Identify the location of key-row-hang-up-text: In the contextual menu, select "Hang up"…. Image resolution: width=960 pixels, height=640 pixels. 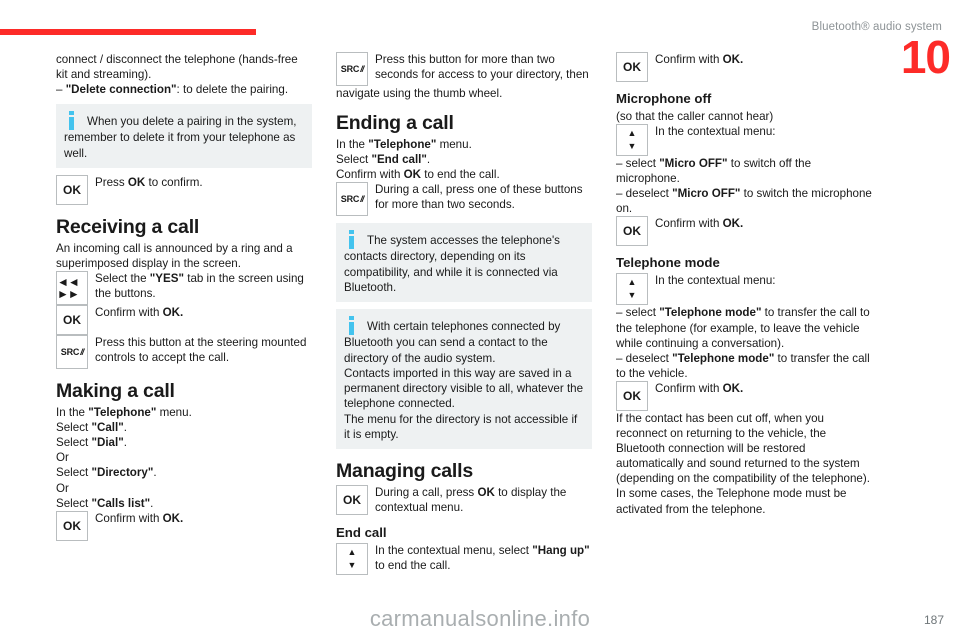
(482, 557).